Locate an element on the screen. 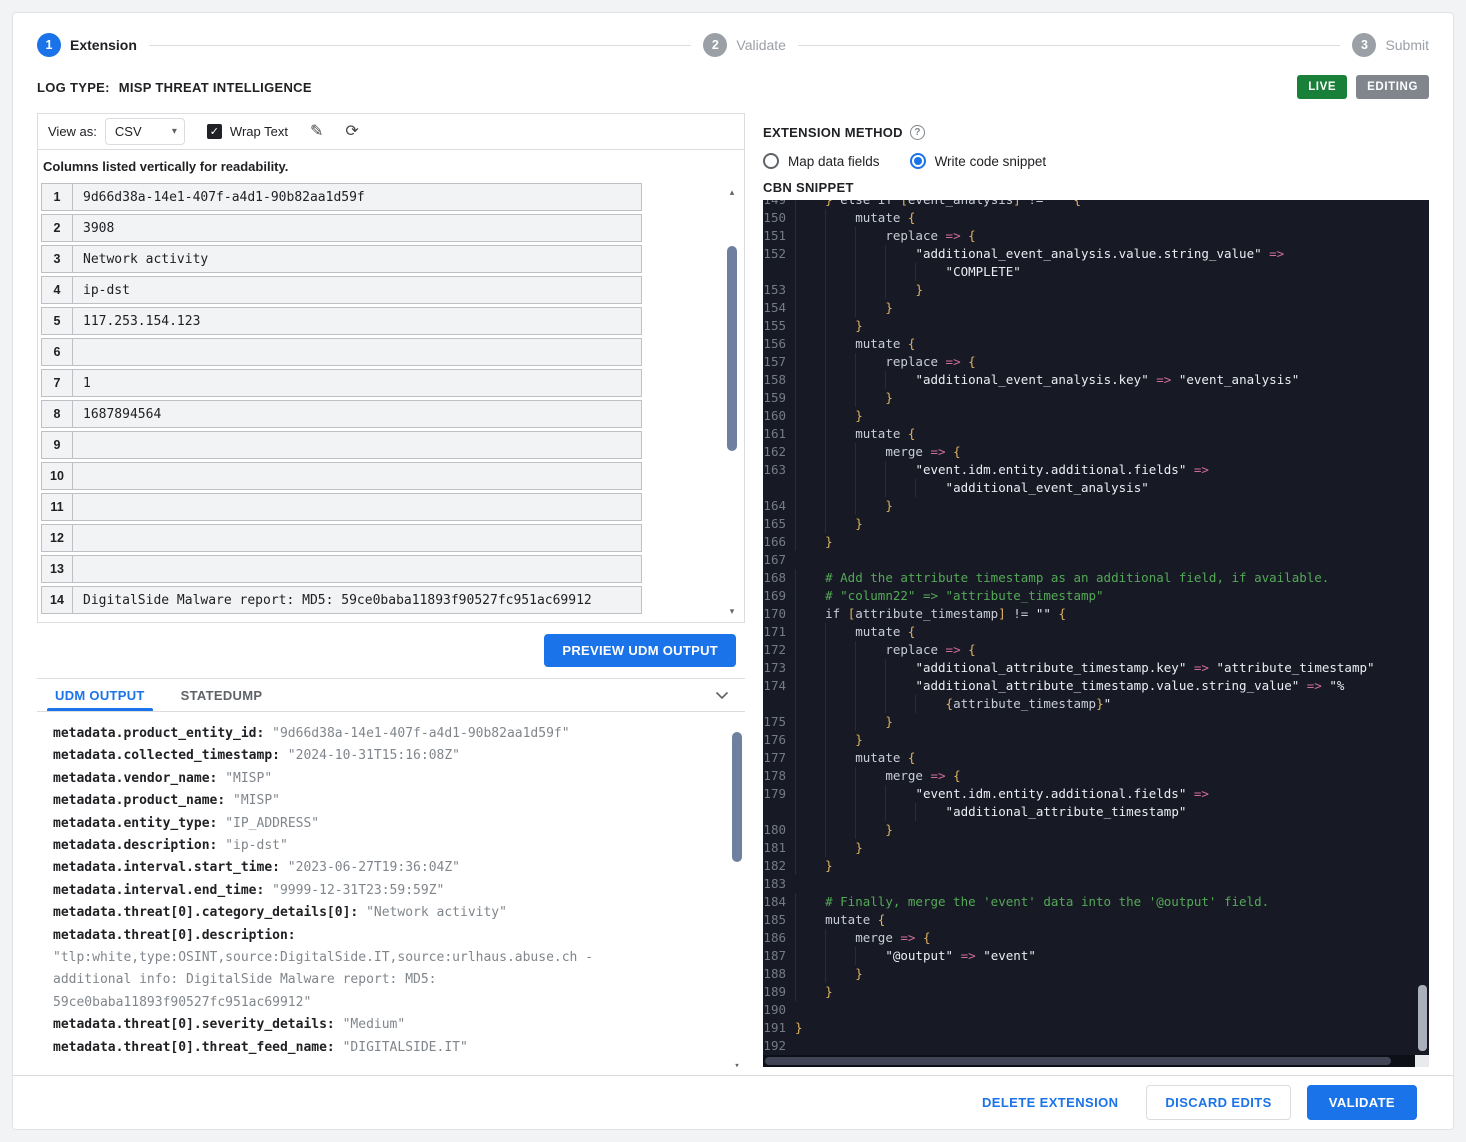 The image size is (1466, 1142). view-as-select: CSV ▾ is located at coordinates (144, 131).